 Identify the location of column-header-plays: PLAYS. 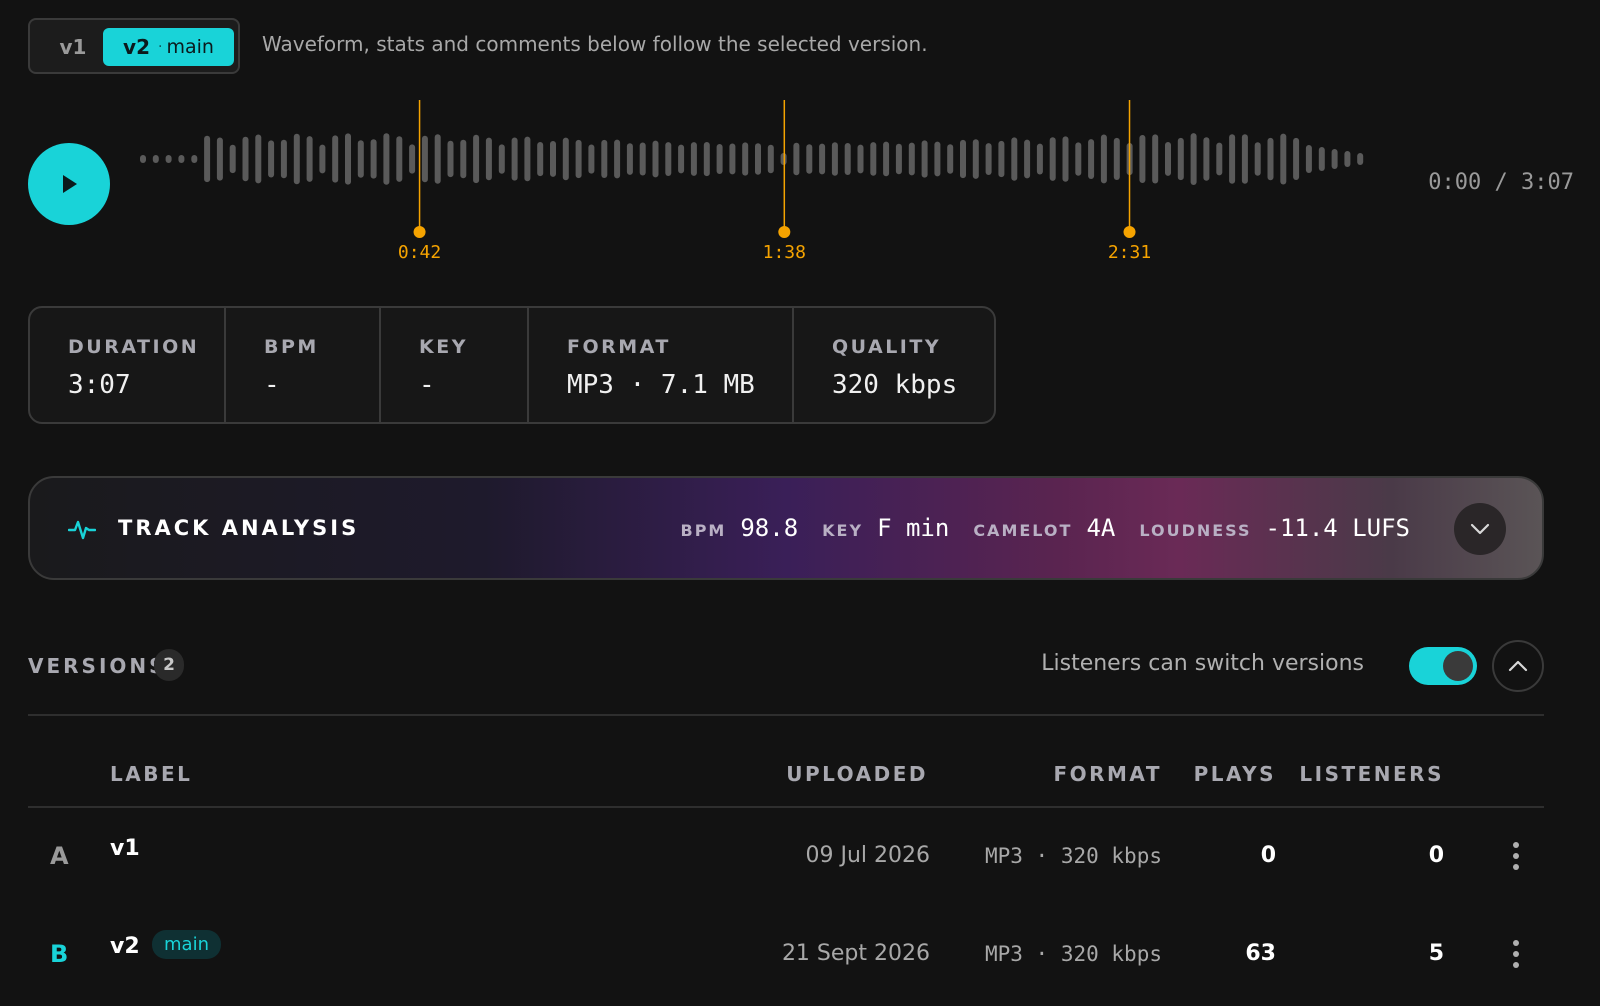
(1235, 774).